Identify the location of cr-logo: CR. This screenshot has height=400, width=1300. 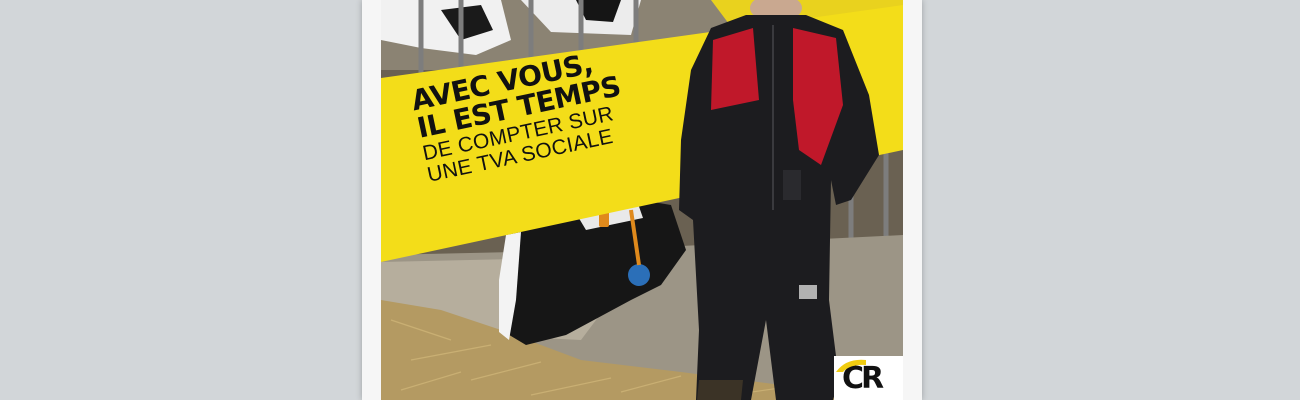
(868, 378).